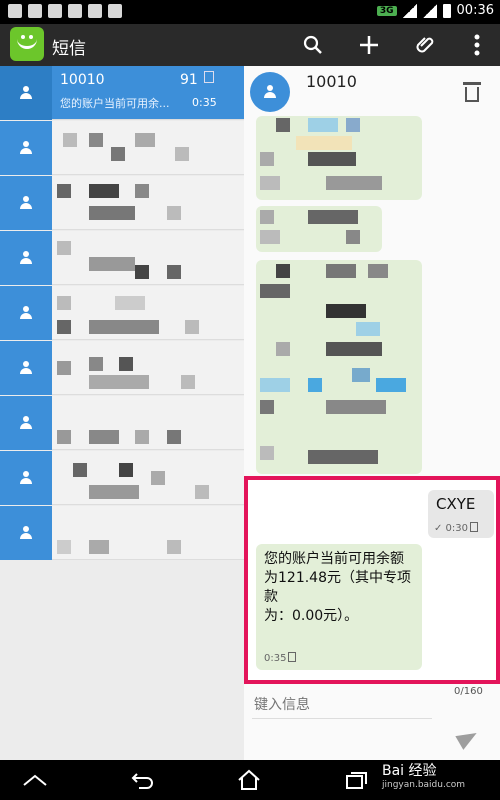  What do you see at coordinates (249, 780) in the screenshot?
I see `home-icon` at bounding box center [249, 780].